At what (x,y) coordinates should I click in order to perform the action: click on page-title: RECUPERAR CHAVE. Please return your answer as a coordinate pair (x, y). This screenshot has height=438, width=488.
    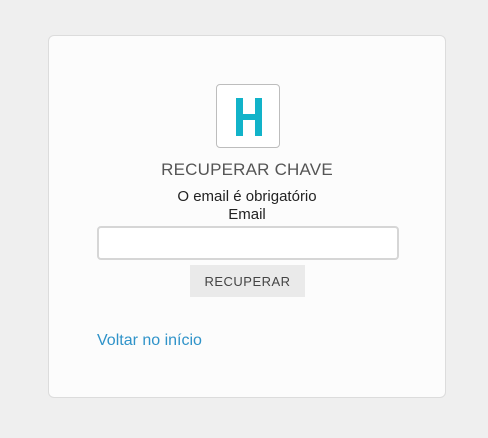
    Looking at the image, I should click on (247, 169).